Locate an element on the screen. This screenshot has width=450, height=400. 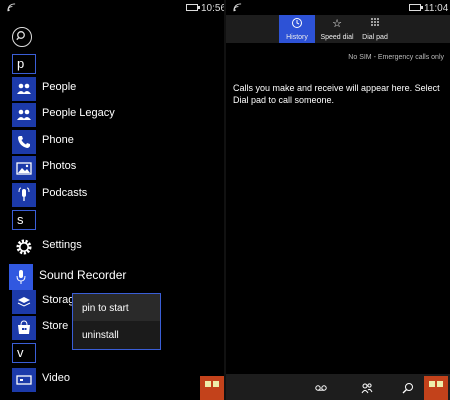
app-label: People Legacy is located at coordinates (78, 113).